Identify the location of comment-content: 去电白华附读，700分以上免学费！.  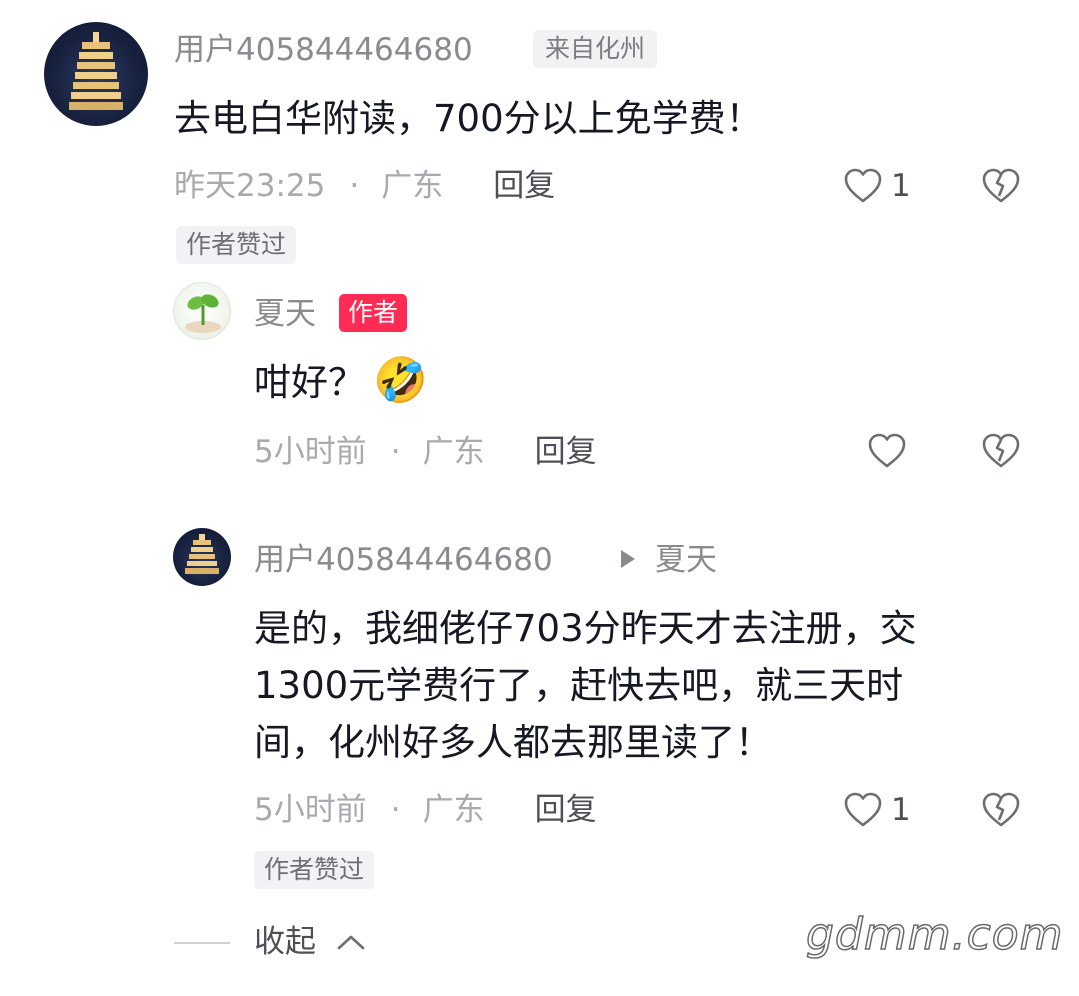
(468, 118).